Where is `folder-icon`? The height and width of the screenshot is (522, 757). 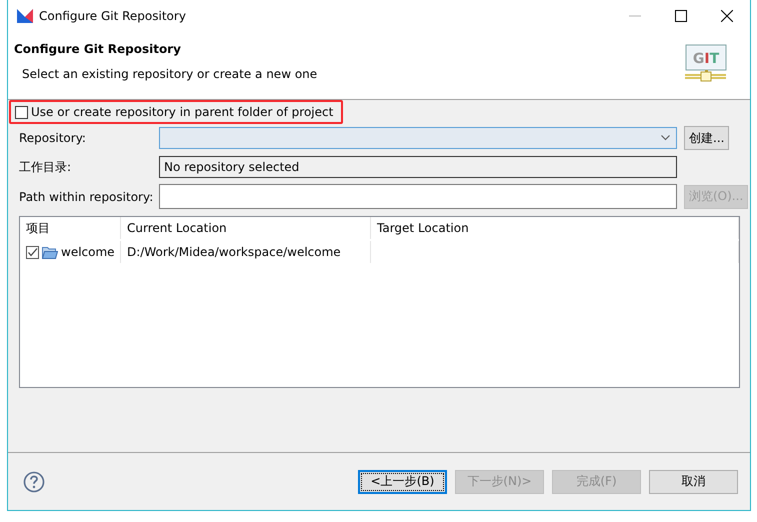 folder-icon is located at coordinates (50, 252).